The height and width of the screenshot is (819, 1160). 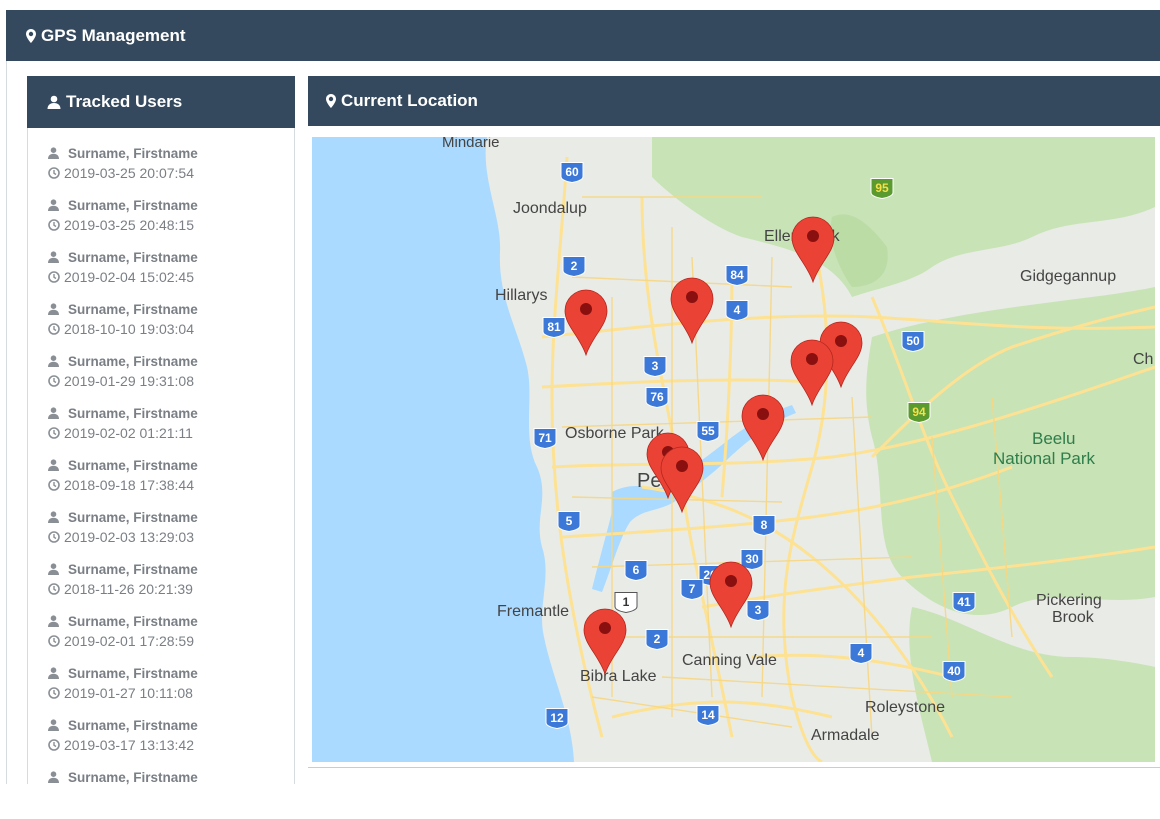 I want to click on label-pickering: Pickering, so click(x=1069, y=600).